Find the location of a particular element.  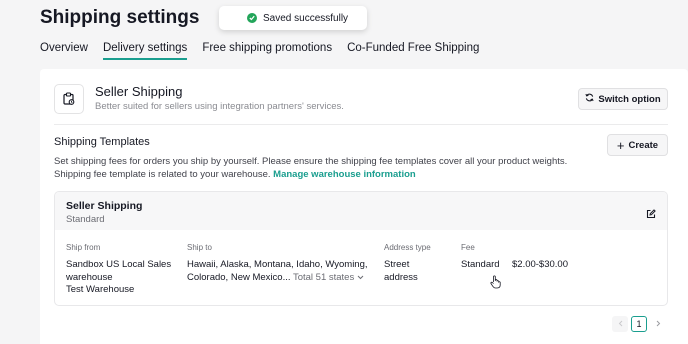

seller-shipping-title: Seller Shipping is located at coordinates (139, 91).